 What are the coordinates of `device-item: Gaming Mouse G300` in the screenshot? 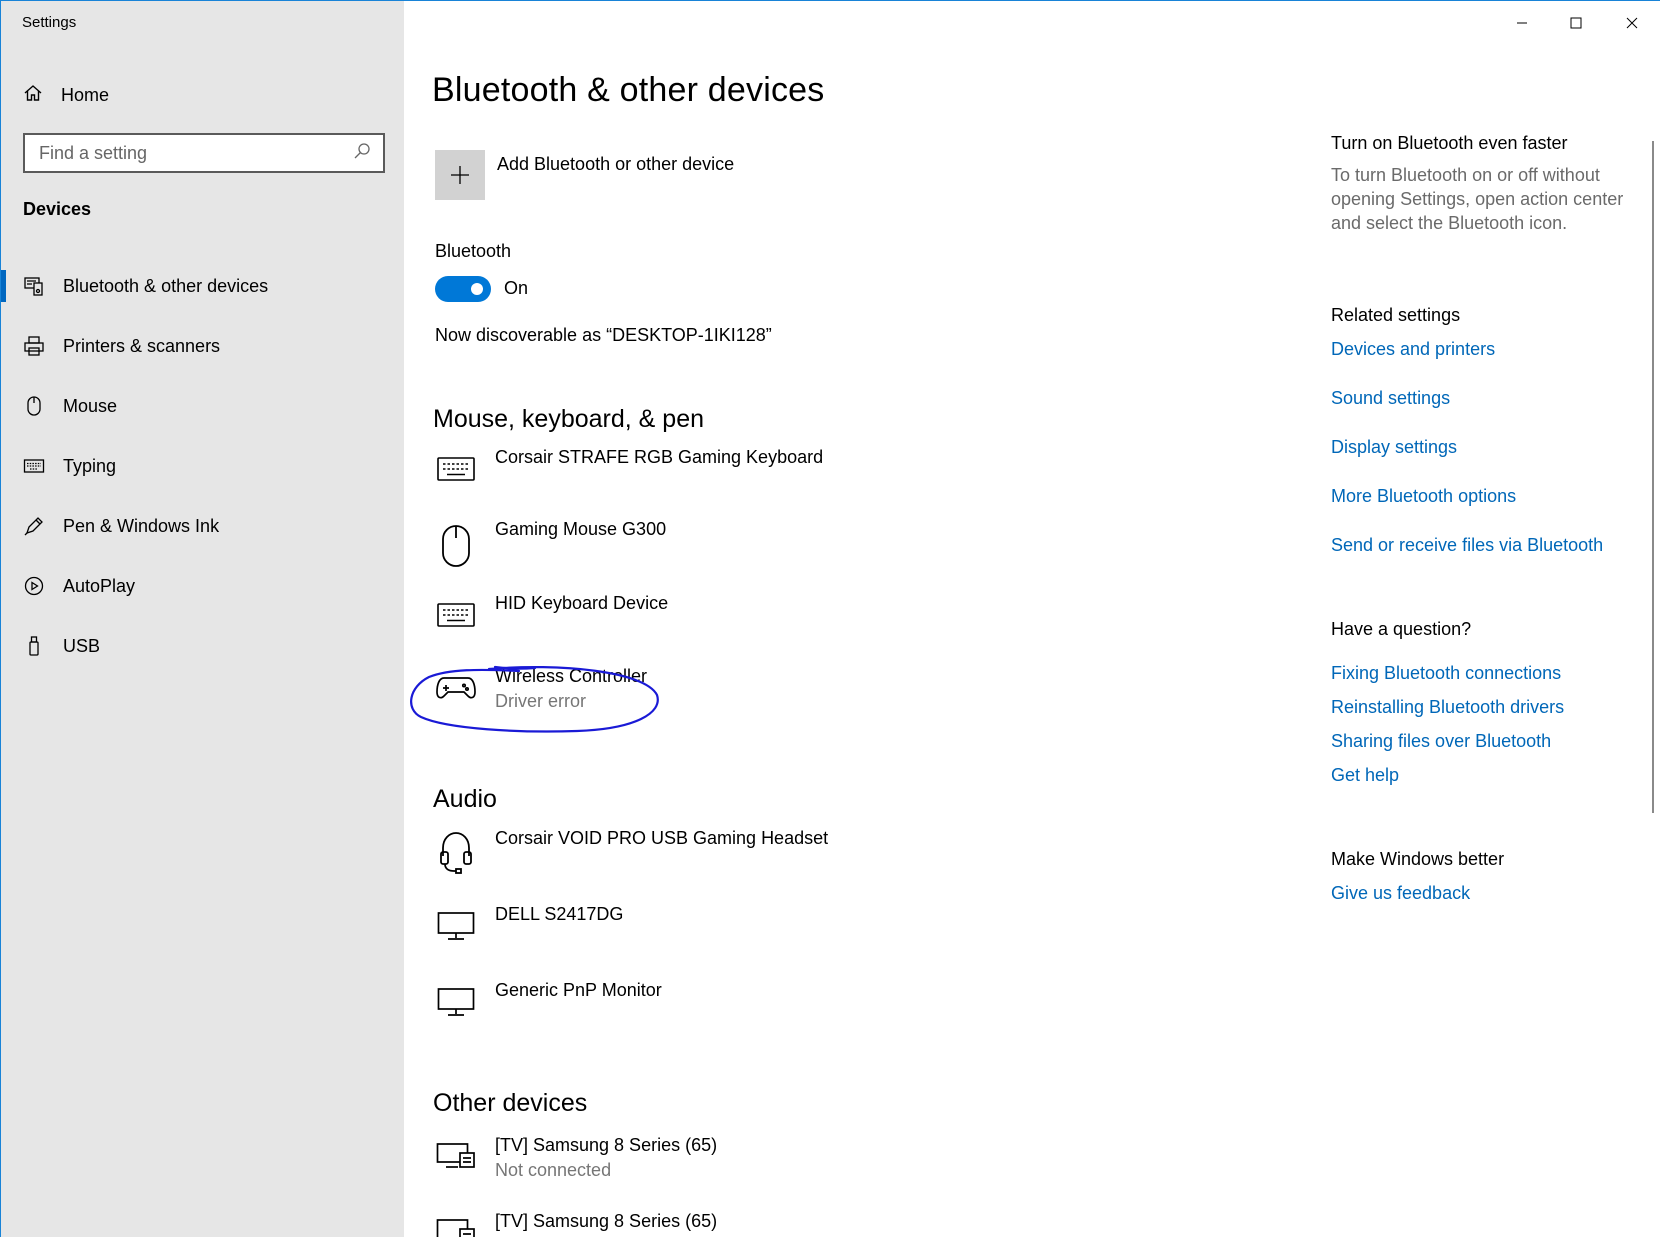 It's located at (734, 550).